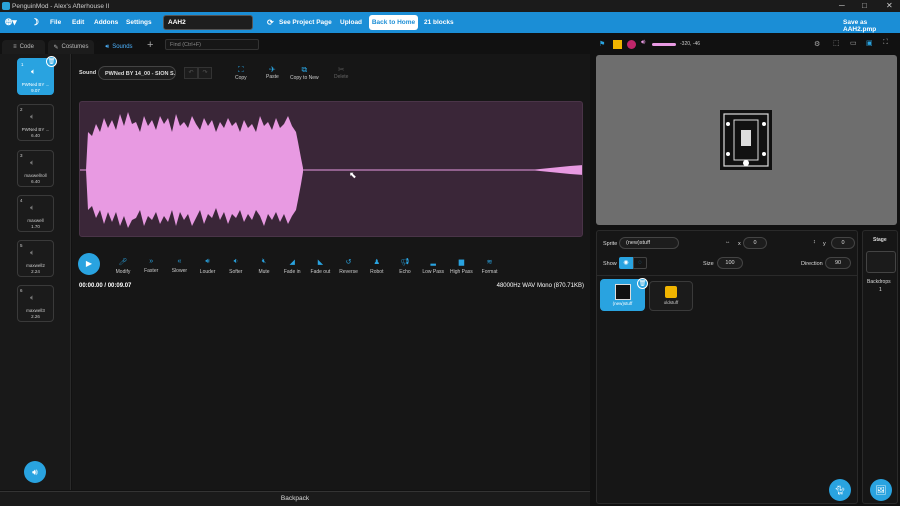  What do you see at coordinates (490, 266) in the screenshot?
I see `effect-format-button: ≋ Format` at bounding box center [490, 266].